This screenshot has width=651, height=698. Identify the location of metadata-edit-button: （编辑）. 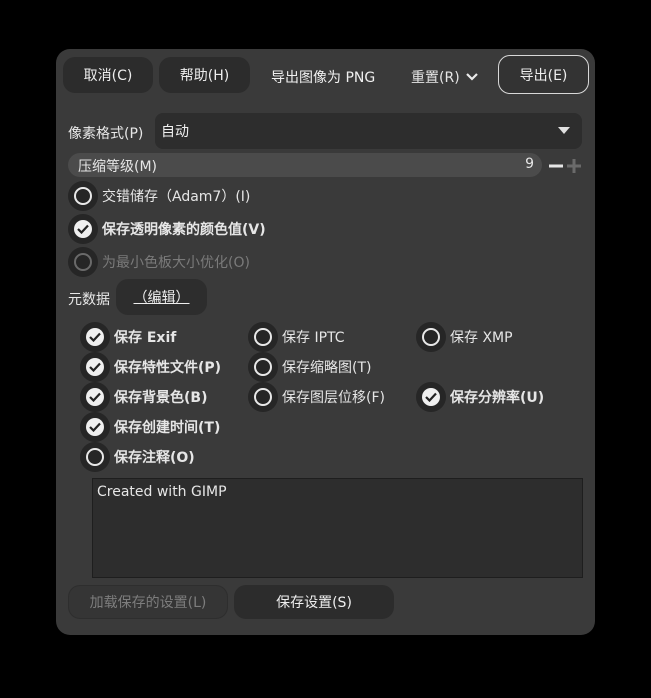
(161, 297).